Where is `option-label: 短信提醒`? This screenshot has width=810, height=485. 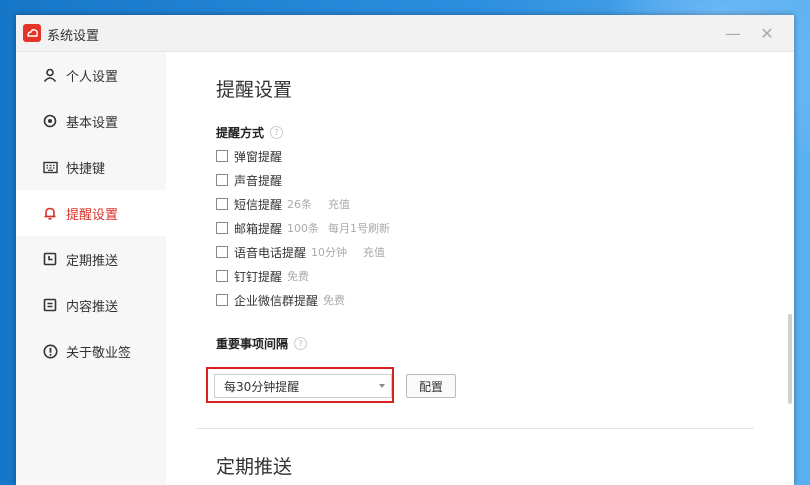 option-label: 短信提醒 is located at coordinates (258, 204).